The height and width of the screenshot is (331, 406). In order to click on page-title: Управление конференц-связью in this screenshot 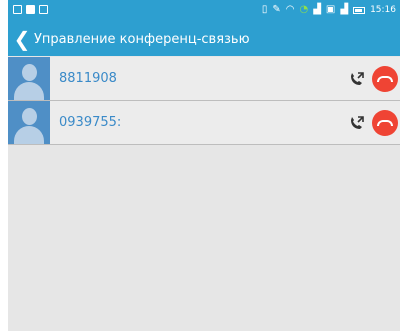, I will do `click(142, 39)`.